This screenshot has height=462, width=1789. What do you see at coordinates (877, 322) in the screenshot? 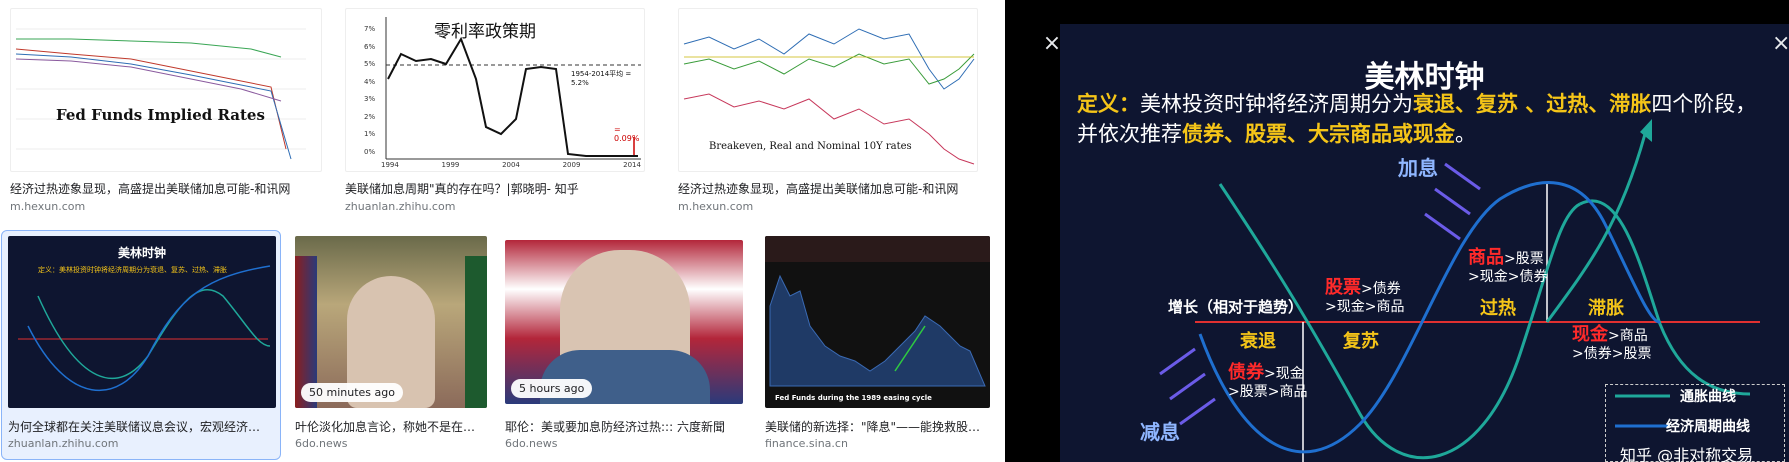
I see `result-thumb-7: Fed Funds during the 1989 easing cycle` at bounding box center [877, 322].